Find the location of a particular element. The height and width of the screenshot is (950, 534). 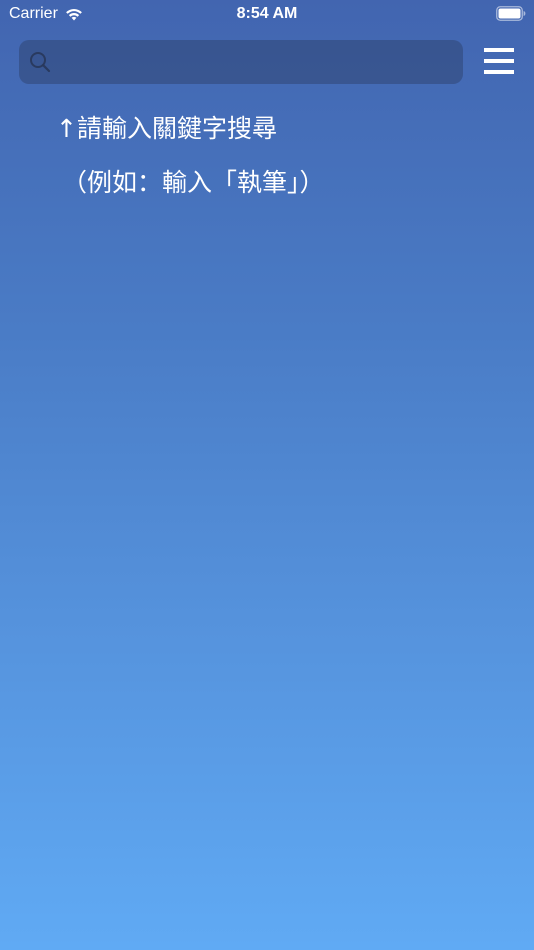

search-bar is located at coordinates (241, 62).